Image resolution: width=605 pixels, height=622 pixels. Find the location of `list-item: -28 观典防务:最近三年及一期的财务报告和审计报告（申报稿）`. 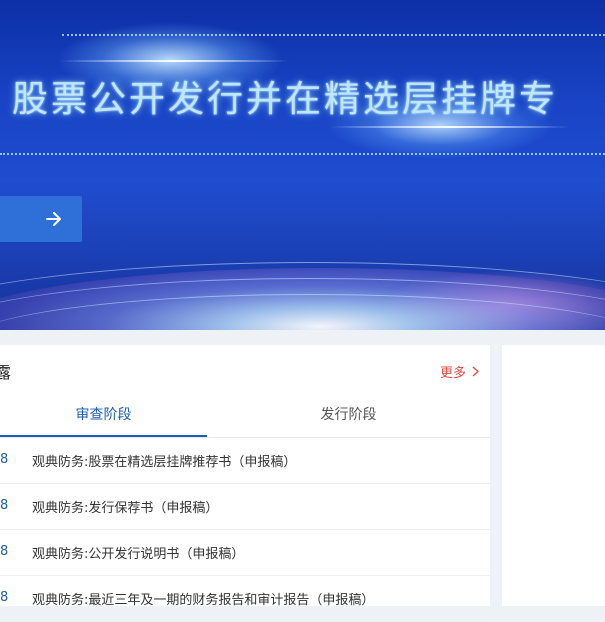

list-item: -28 观典防务:最近三年及一期的财务报告和审计报告（申报稿） is located at coordinates (245, 598).